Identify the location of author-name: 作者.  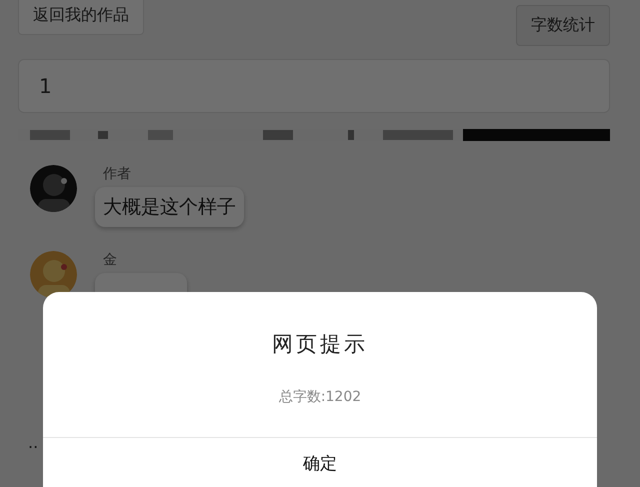
(117, 174).